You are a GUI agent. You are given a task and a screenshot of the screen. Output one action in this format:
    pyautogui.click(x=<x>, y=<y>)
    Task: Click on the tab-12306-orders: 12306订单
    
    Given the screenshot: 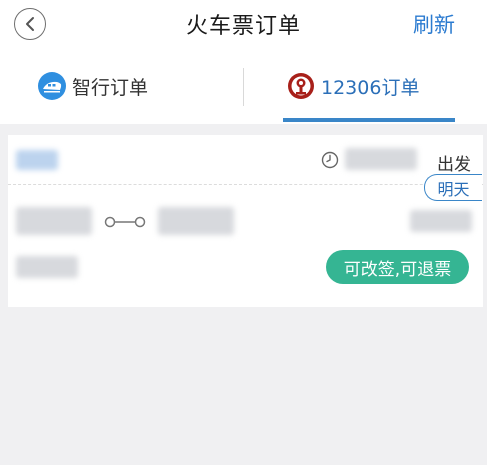 What is the action you would take?
    pyautogui.click(x=353, y=86)
    